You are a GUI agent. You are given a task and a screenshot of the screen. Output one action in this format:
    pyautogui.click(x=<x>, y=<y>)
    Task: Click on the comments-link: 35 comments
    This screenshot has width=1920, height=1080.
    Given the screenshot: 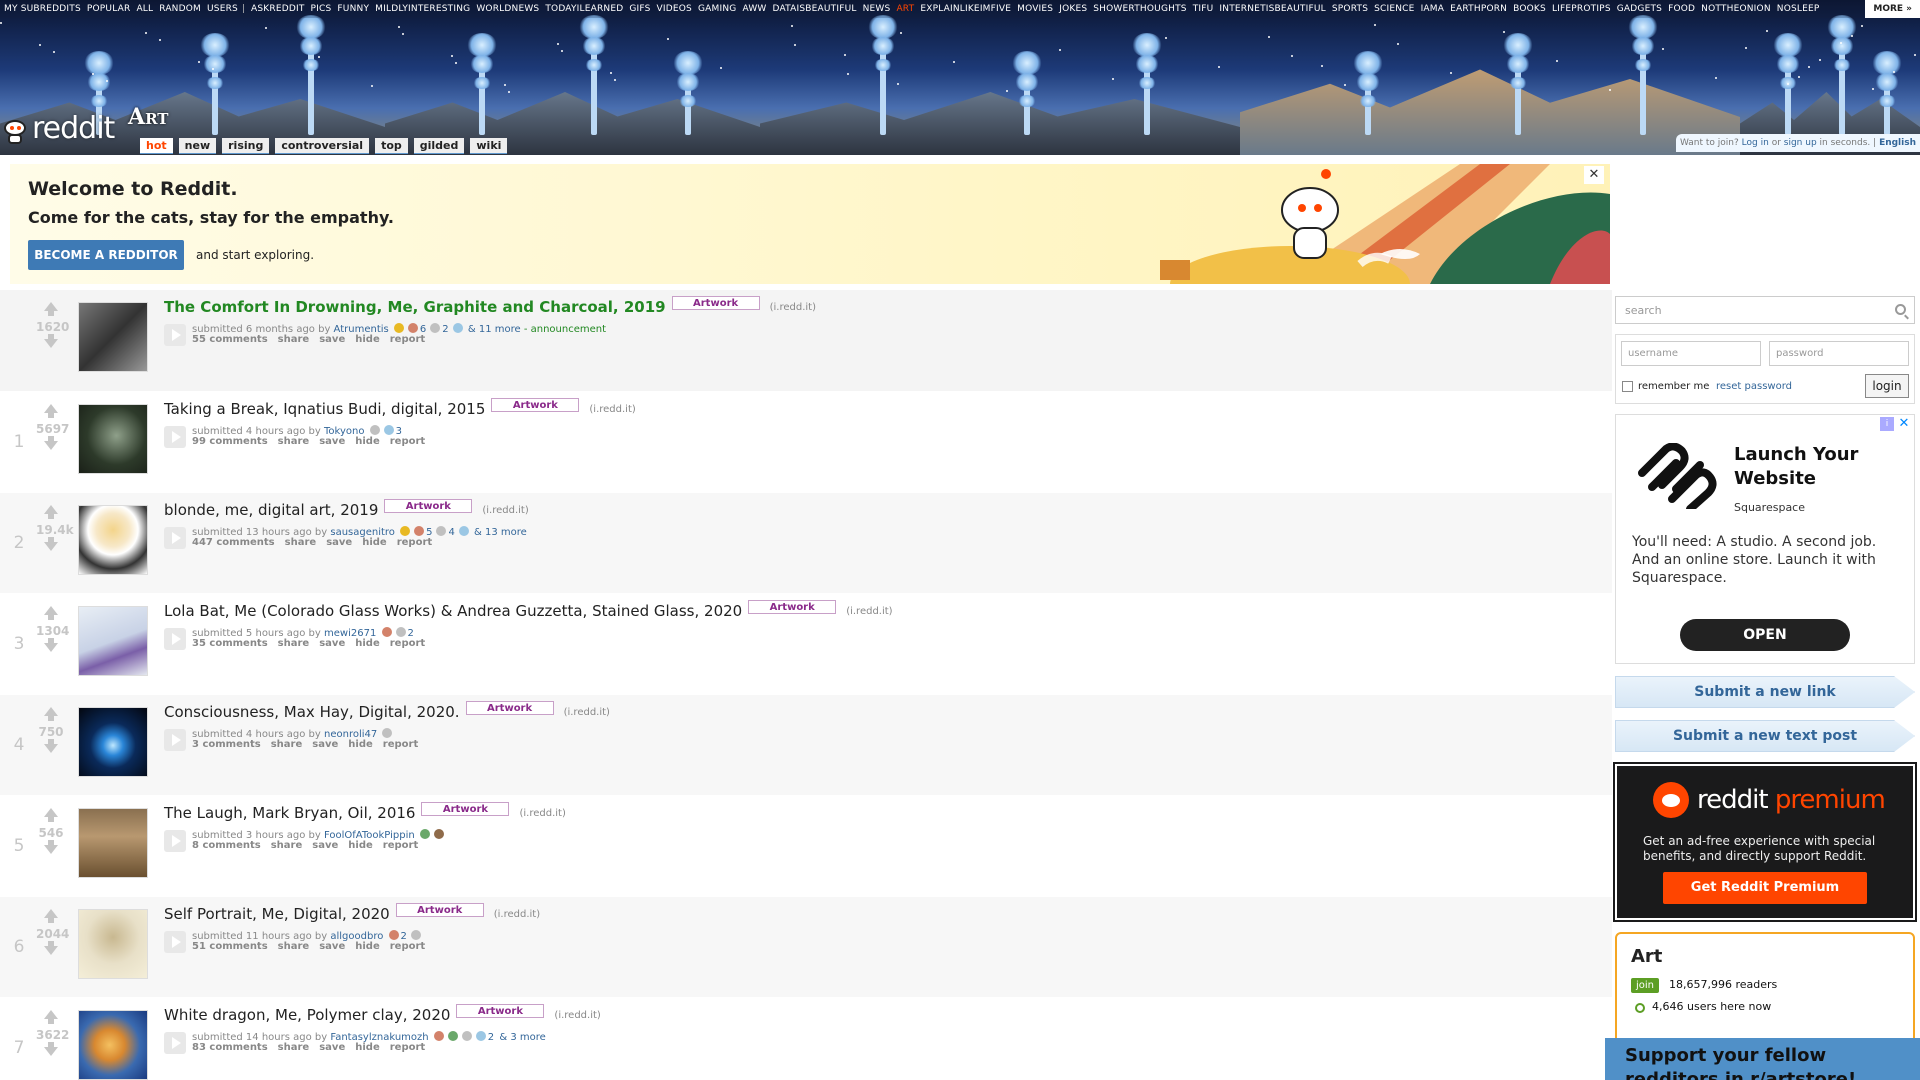 What is the action you would take?
    pyautogui.click(x=230, y=643)
    